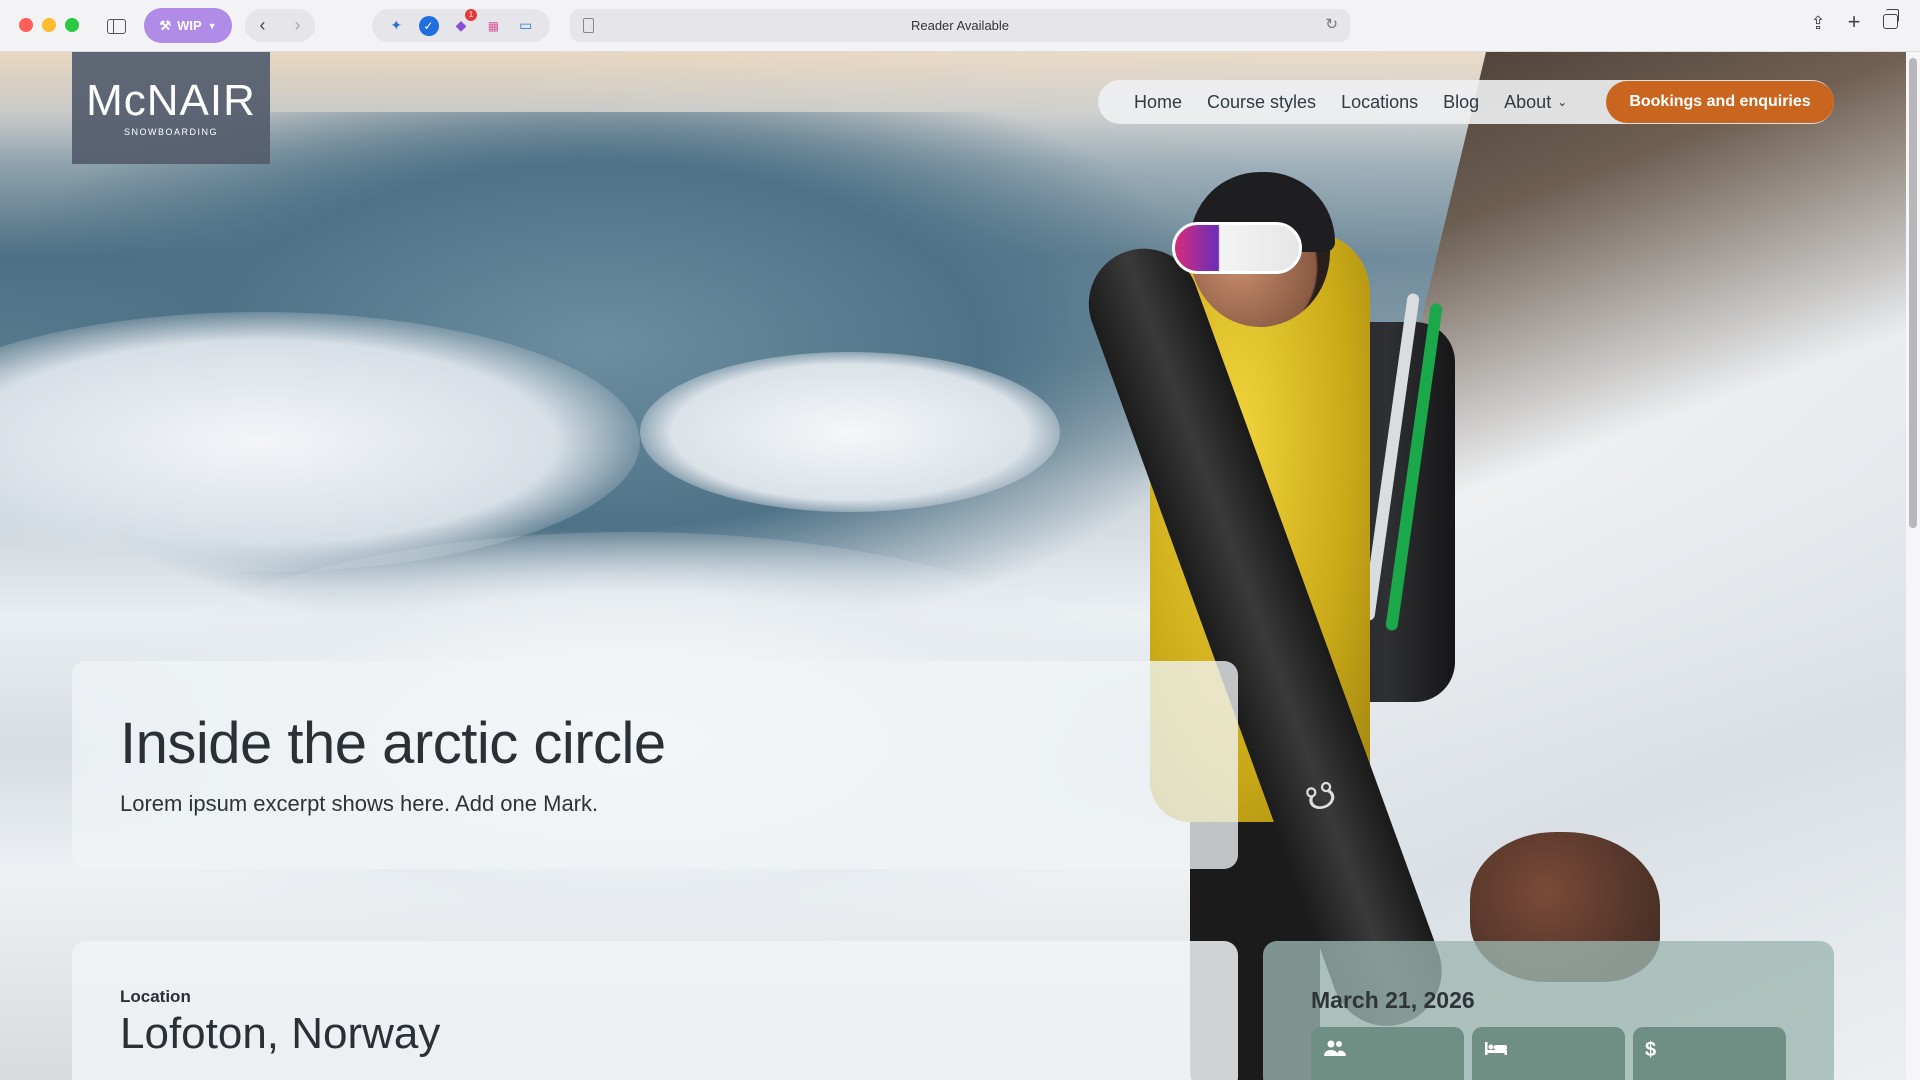  I want to click on extension-badge: 1, so click(470, 14).